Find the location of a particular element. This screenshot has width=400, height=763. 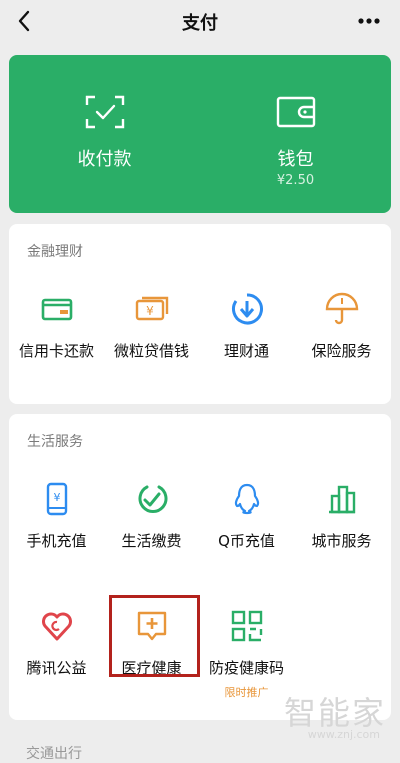

finance-section-title: 金融理财 is located at coordinates (55, 252).